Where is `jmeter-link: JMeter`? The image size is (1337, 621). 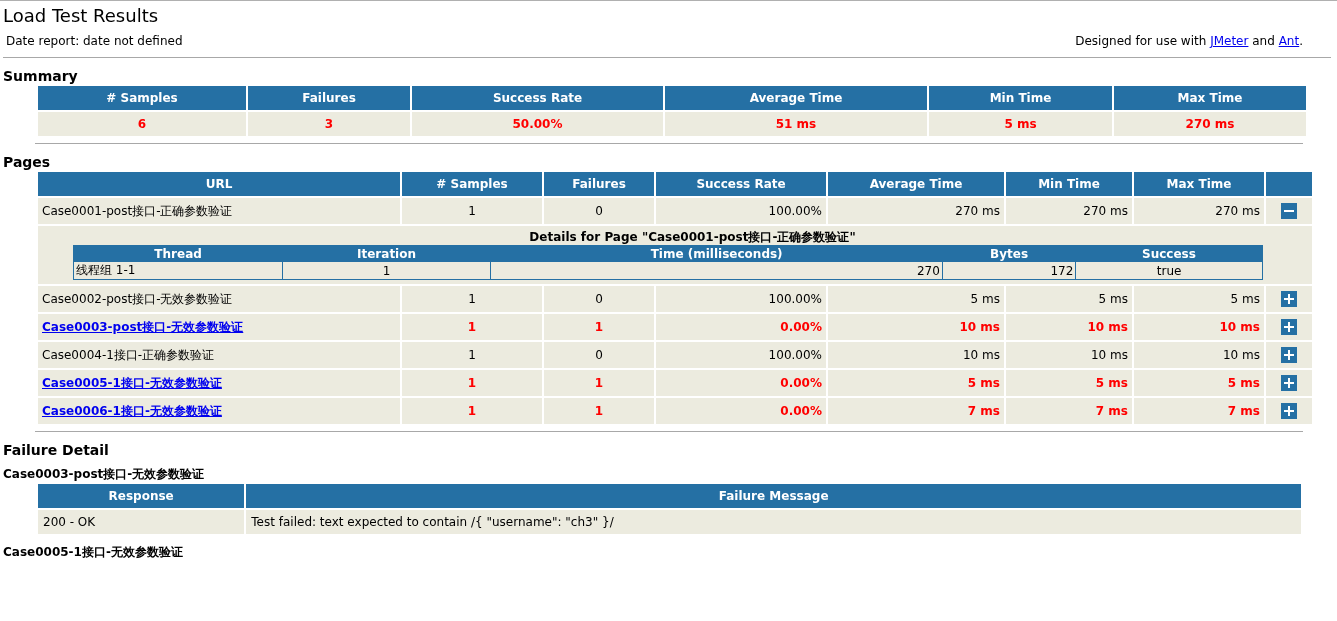
jmeter-link: JMeter is located at coordinates (1229, 41).